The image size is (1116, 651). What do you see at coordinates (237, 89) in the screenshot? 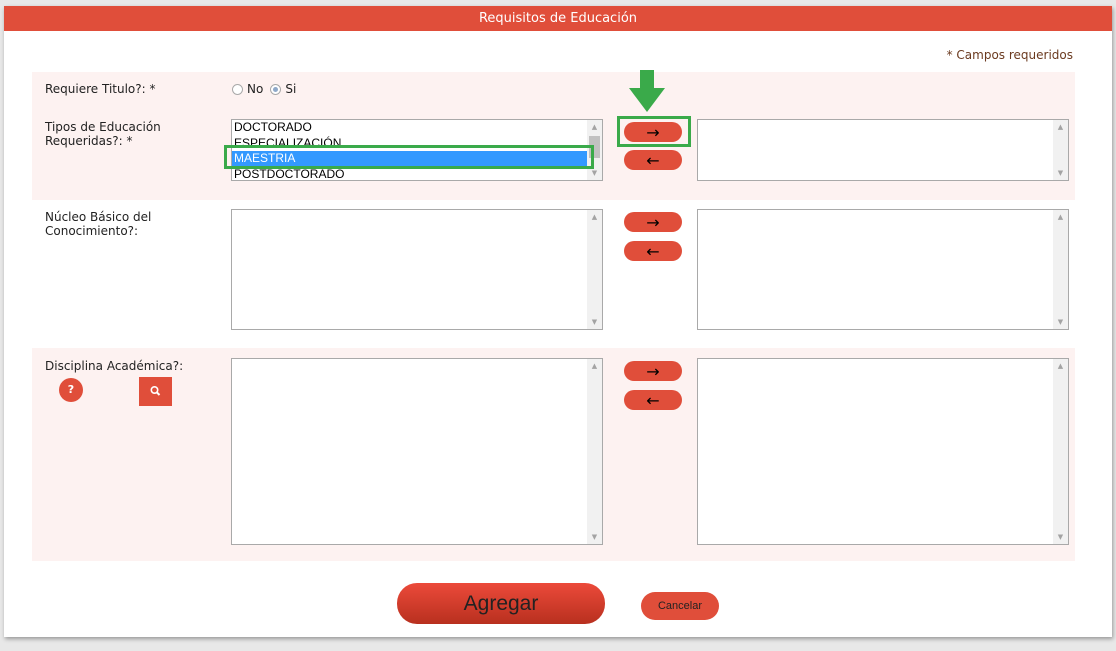
I see `radio-no` at bounding box center [237, 89].